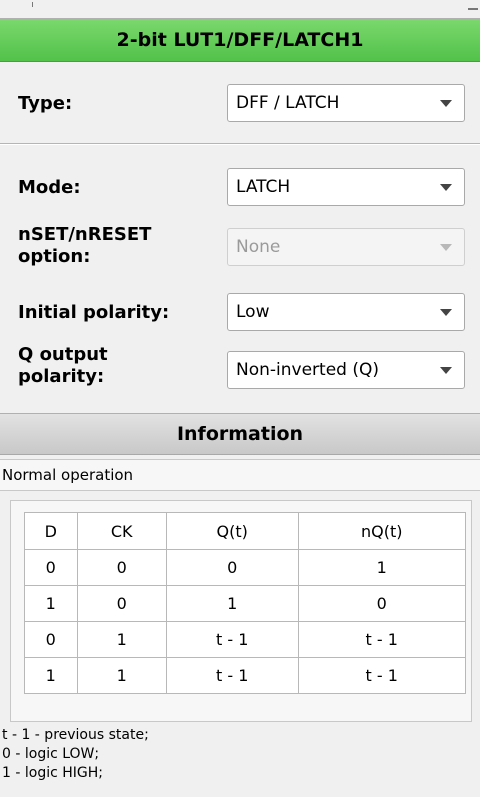 Image resolution: width=480 pixels, height=797 pixels. What do you see at coordinates (32, 4) in the screenshot?
I see `divider` at bounding box center [32, 4].